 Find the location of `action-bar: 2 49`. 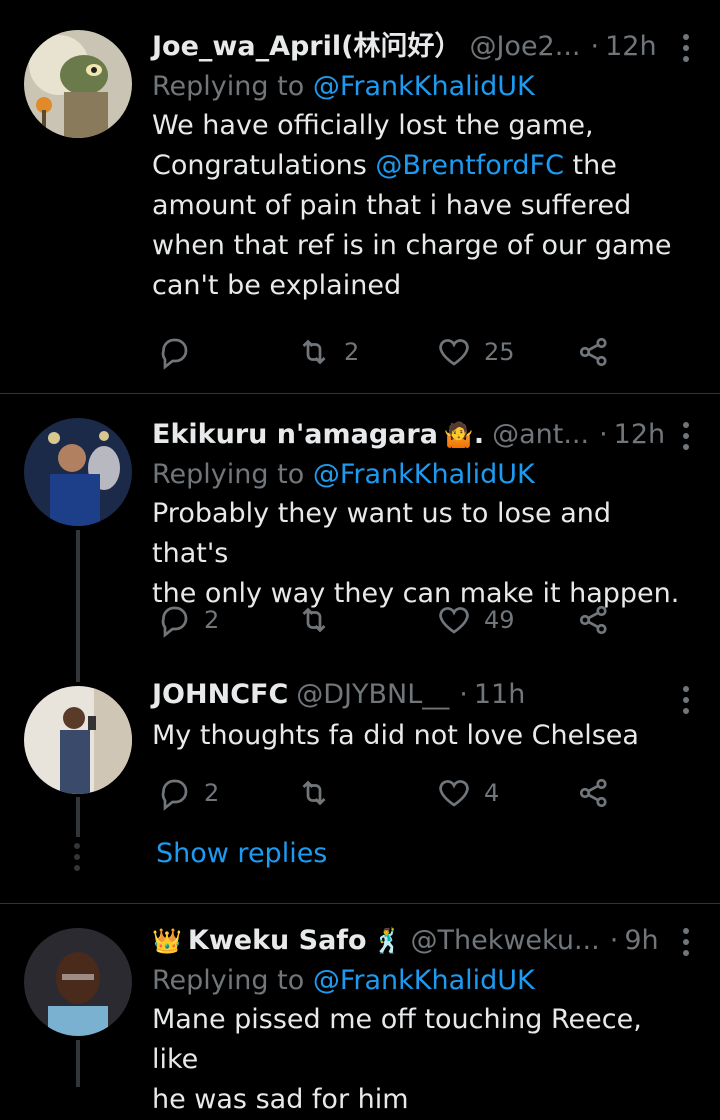

action-bar: 2 49 is located at coordinates (392, 622).